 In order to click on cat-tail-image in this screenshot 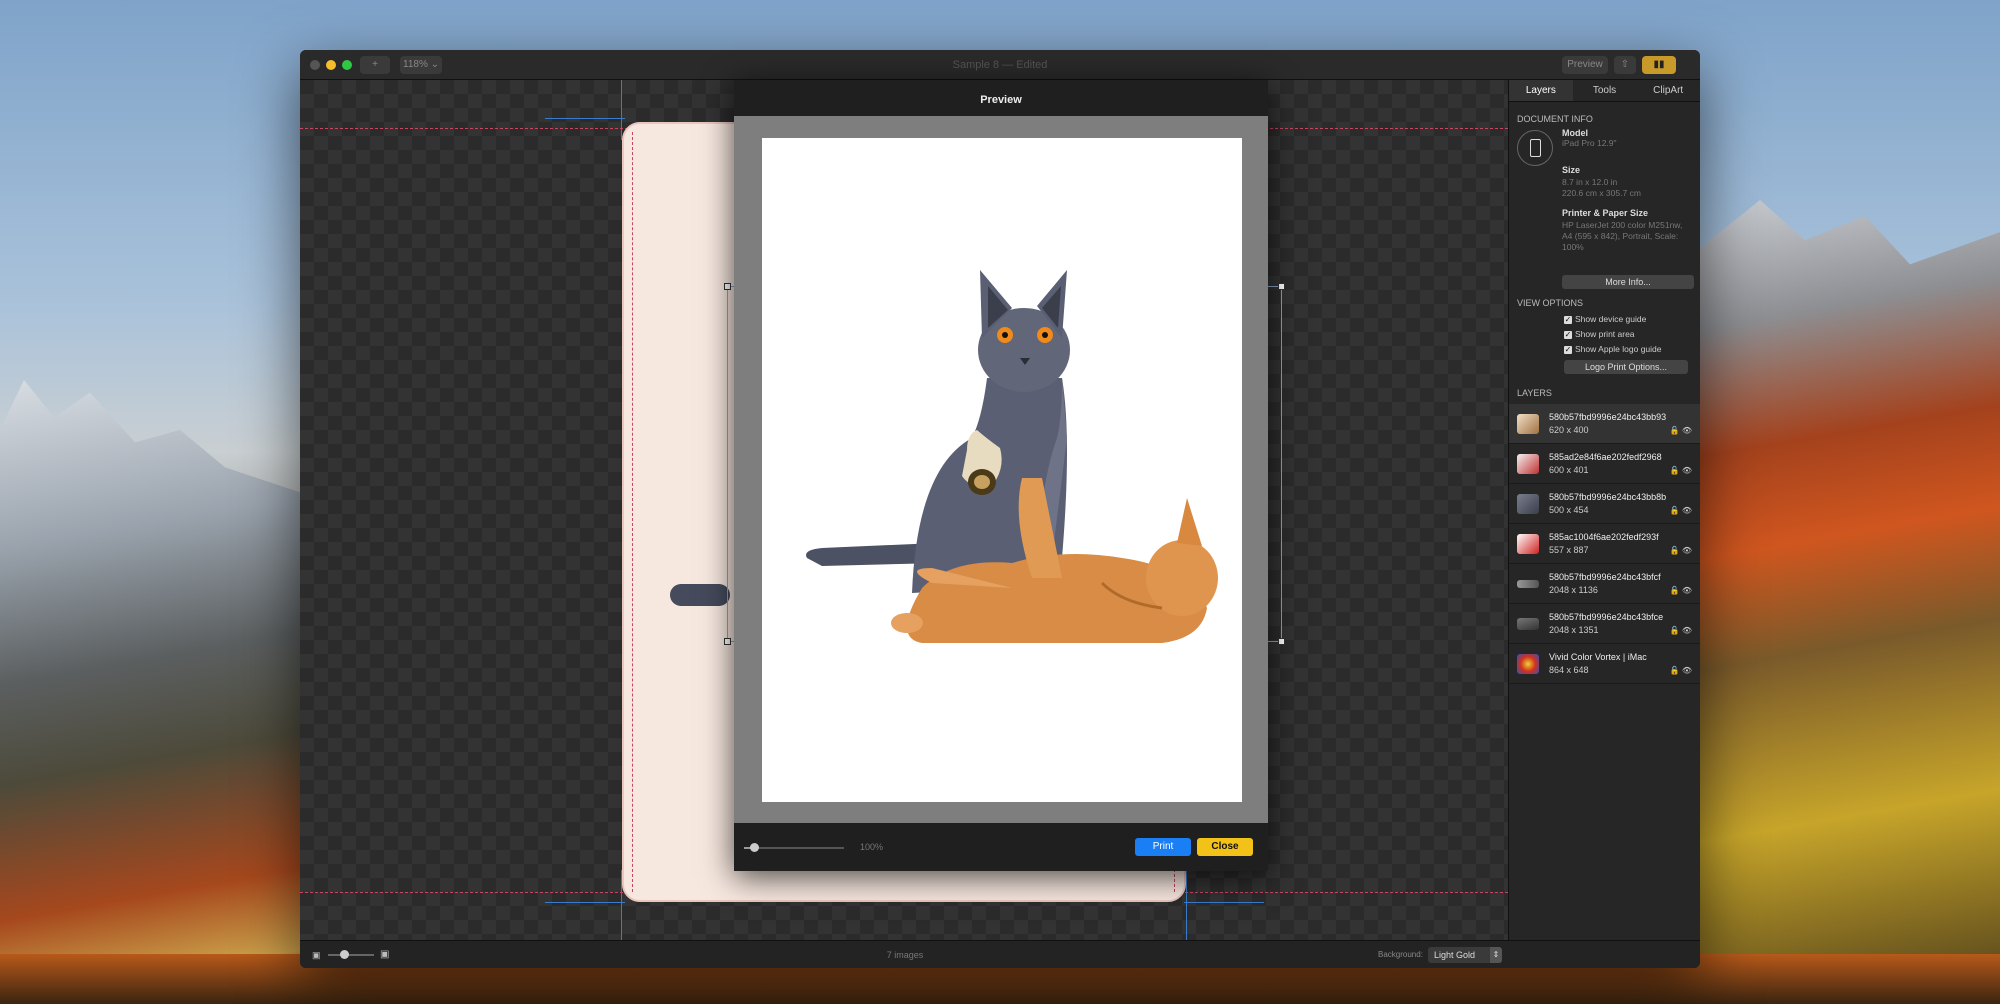, I will do `click(700, 595)`.